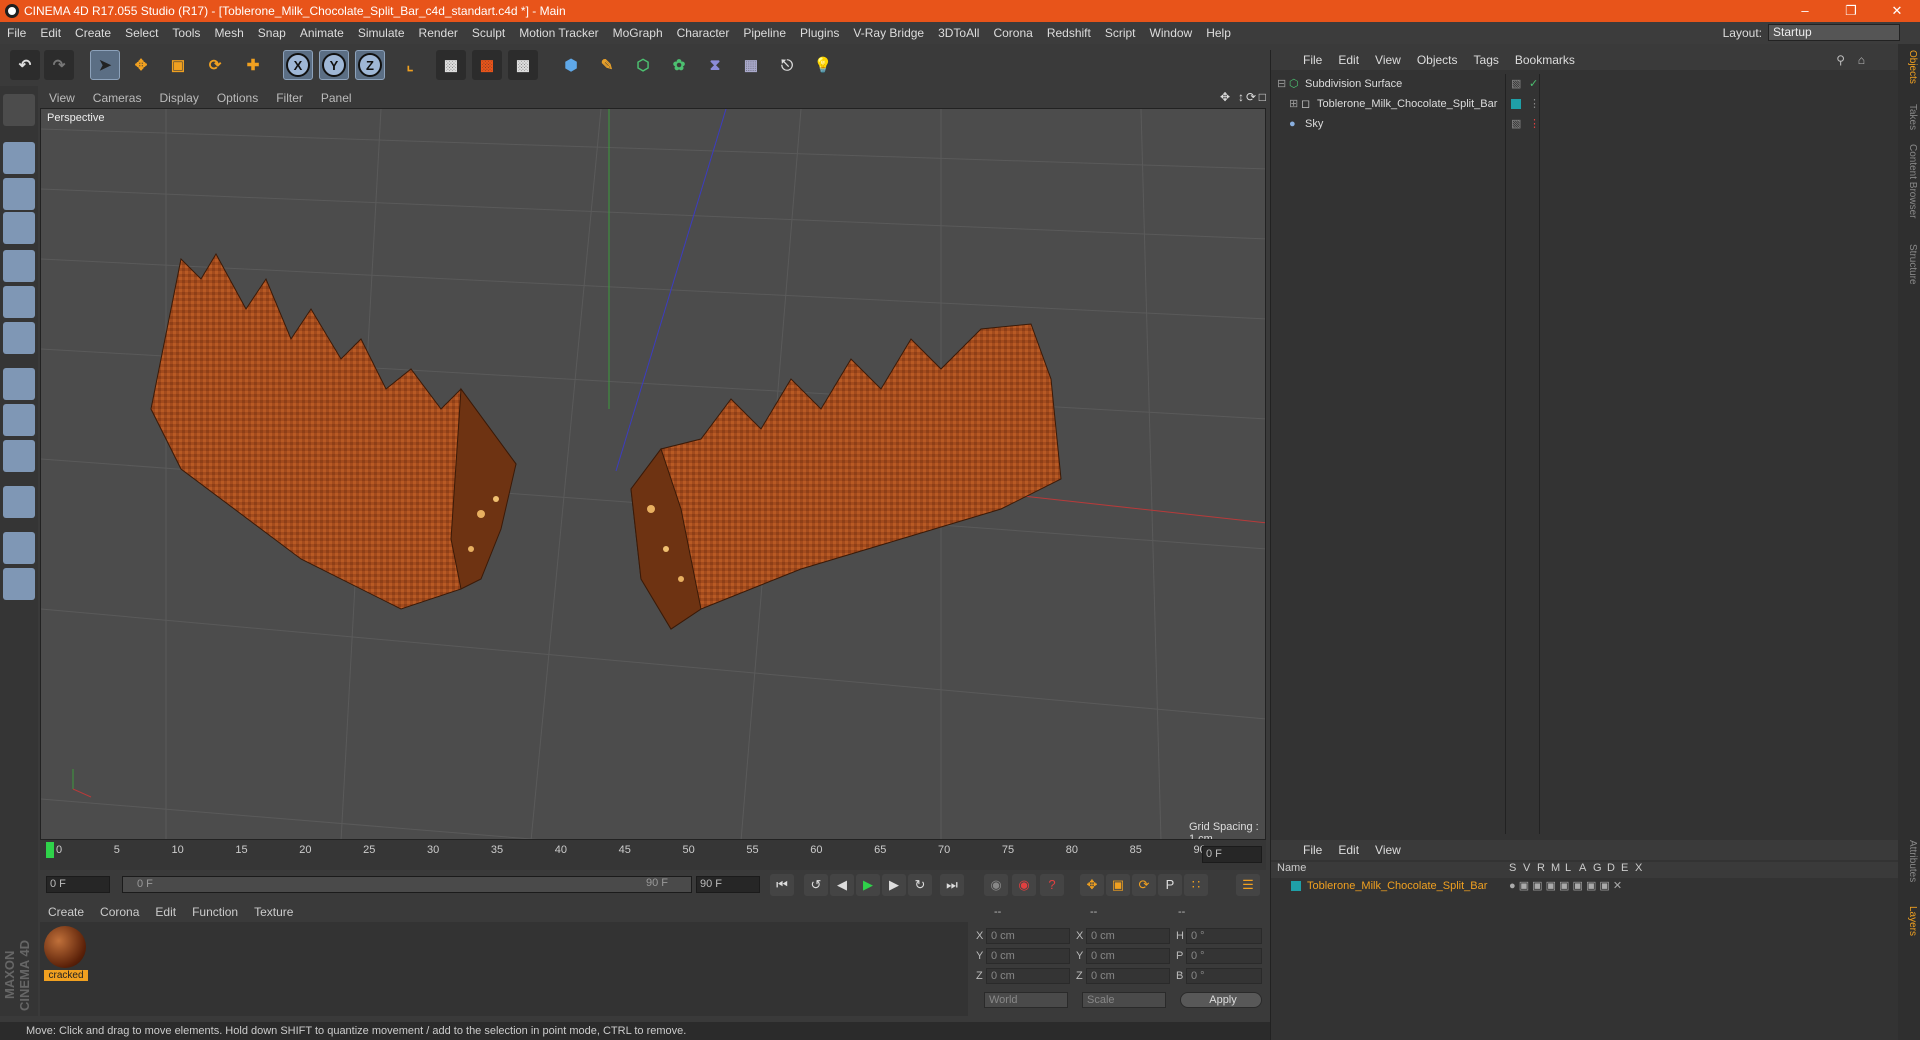 The width and height of the screenshot is (1920, 1040). I want to click on viewport-move-icon: ✥, so click(1225, 97).